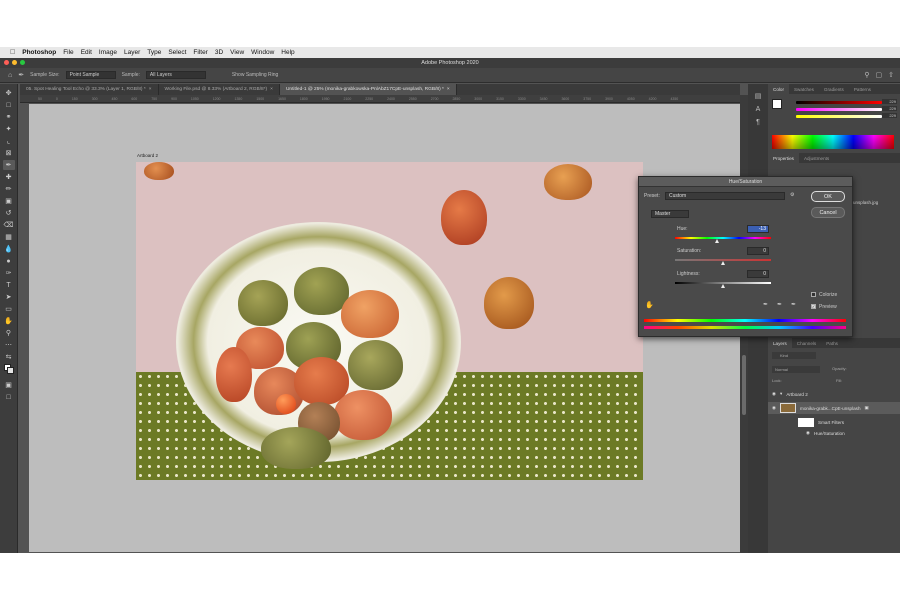 The image size is (900, 600). Describe the element at coordinates (9, 93) in the screenshot. I see `move-tool-icon: ✥` at that location.